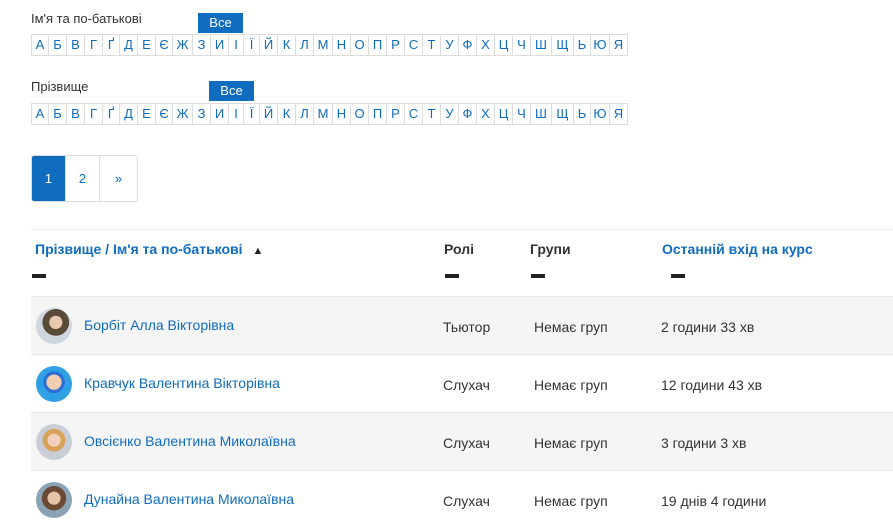 This screenshot has height=529, width=893. Describe the element at coordinates (714, 501) in the screenshot. I see `last-access-cell: 19 днів 4 години` at that location.